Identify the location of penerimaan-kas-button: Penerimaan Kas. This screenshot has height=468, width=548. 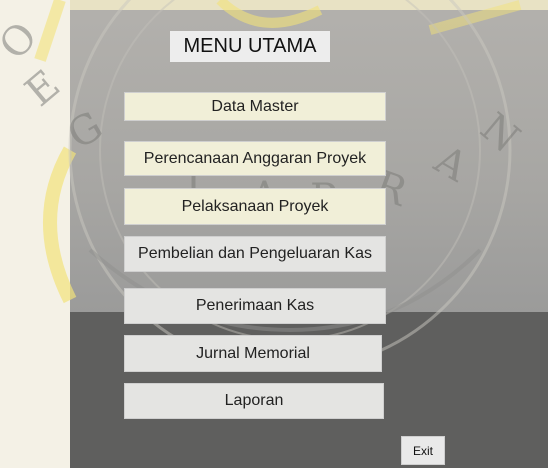
(255, 306).